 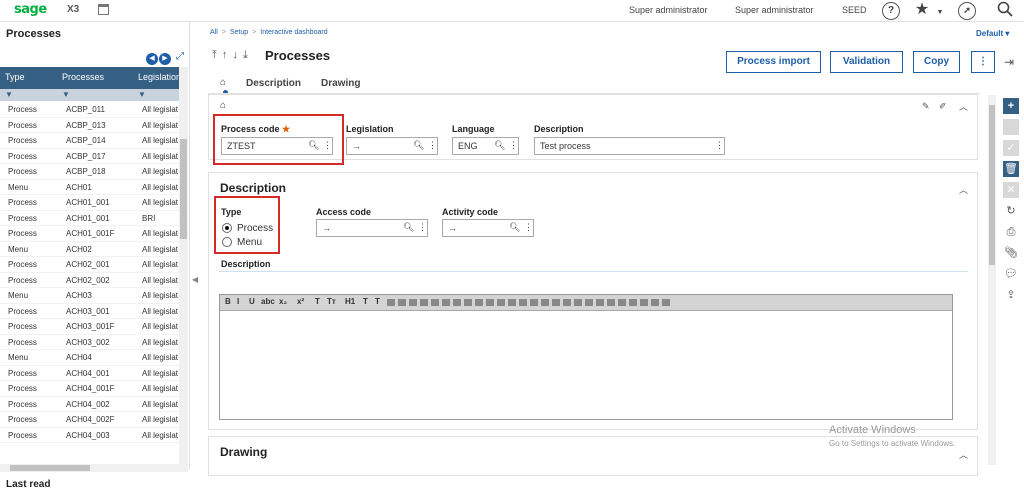 What do you see at coordinates (773, 62) in the screenshot?
I see `process-import-button: Process import` at bounding box center [773, 62].